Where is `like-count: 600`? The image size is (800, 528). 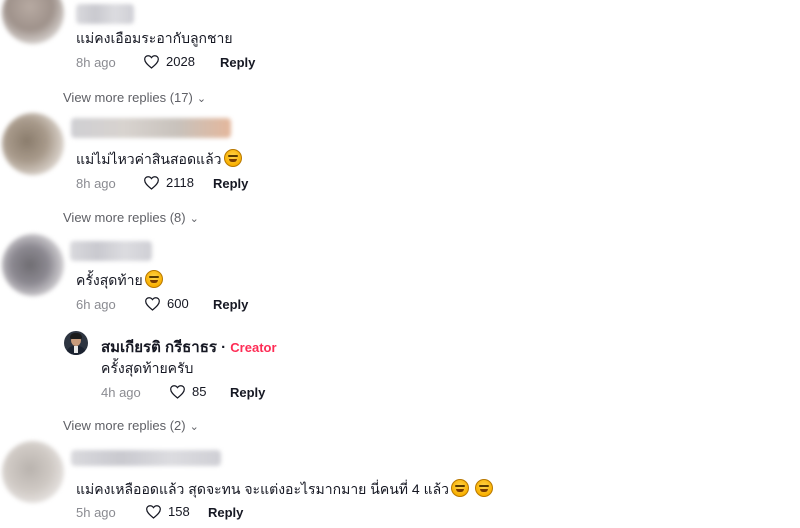
like-count: 600 is located at coordinates (178, 303).